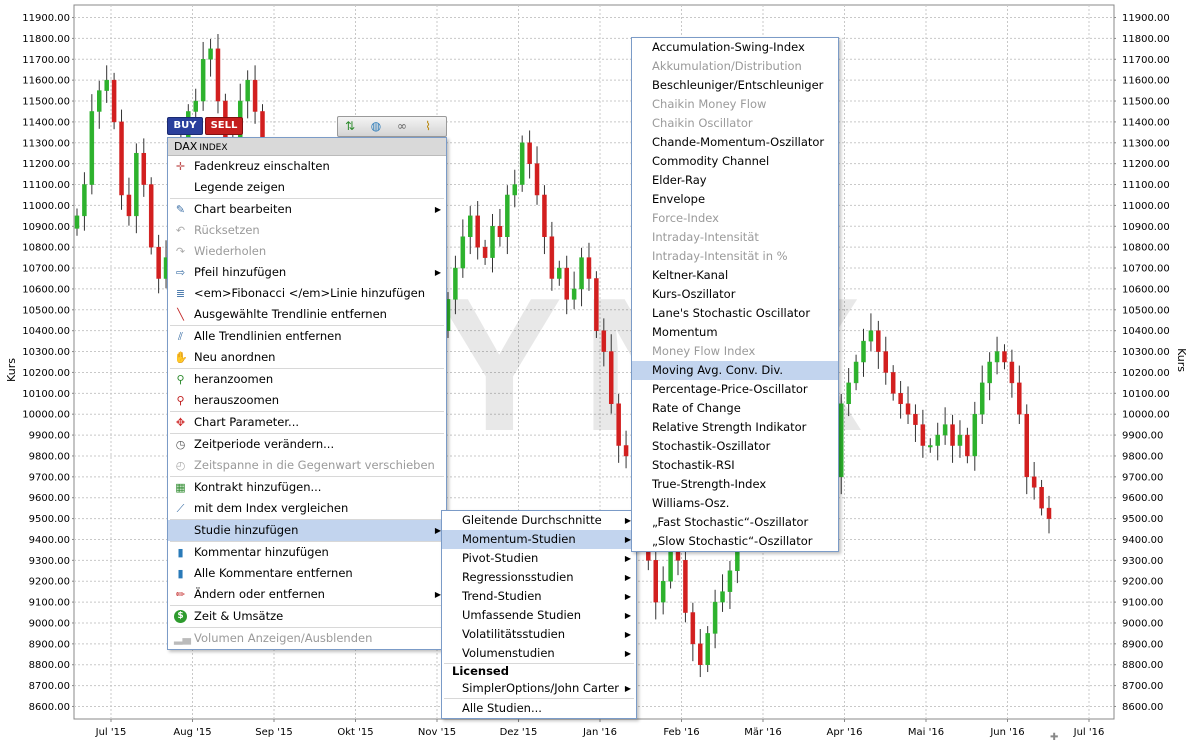 The width and height of the screenshot is (1191, 743). What do you see at coordinates (307, 594) in the screenshot?
I see `menu-item-ändern-oder-entfernen: ✏ Ändern oder entfernen ▶` at bounding box center [307, 594].